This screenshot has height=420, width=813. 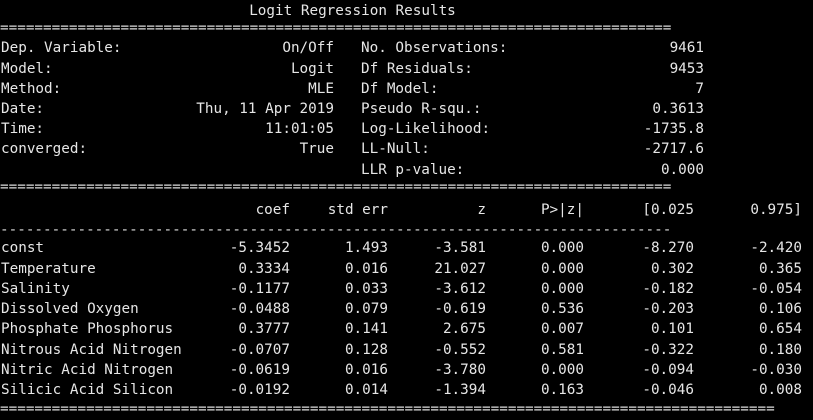 What do you see at coordinates (321, 89) in the screenshot?
I see `summary-value: MLE` at bounding box center [321, 89].